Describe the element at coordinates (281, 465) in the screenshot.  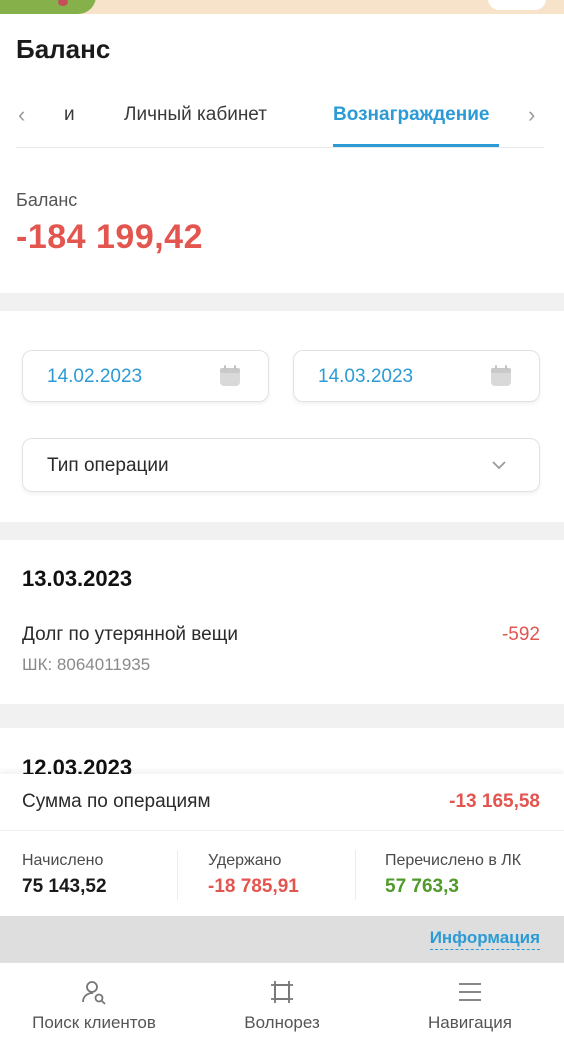
I see `operation-type-select: Тип операции` at that location.